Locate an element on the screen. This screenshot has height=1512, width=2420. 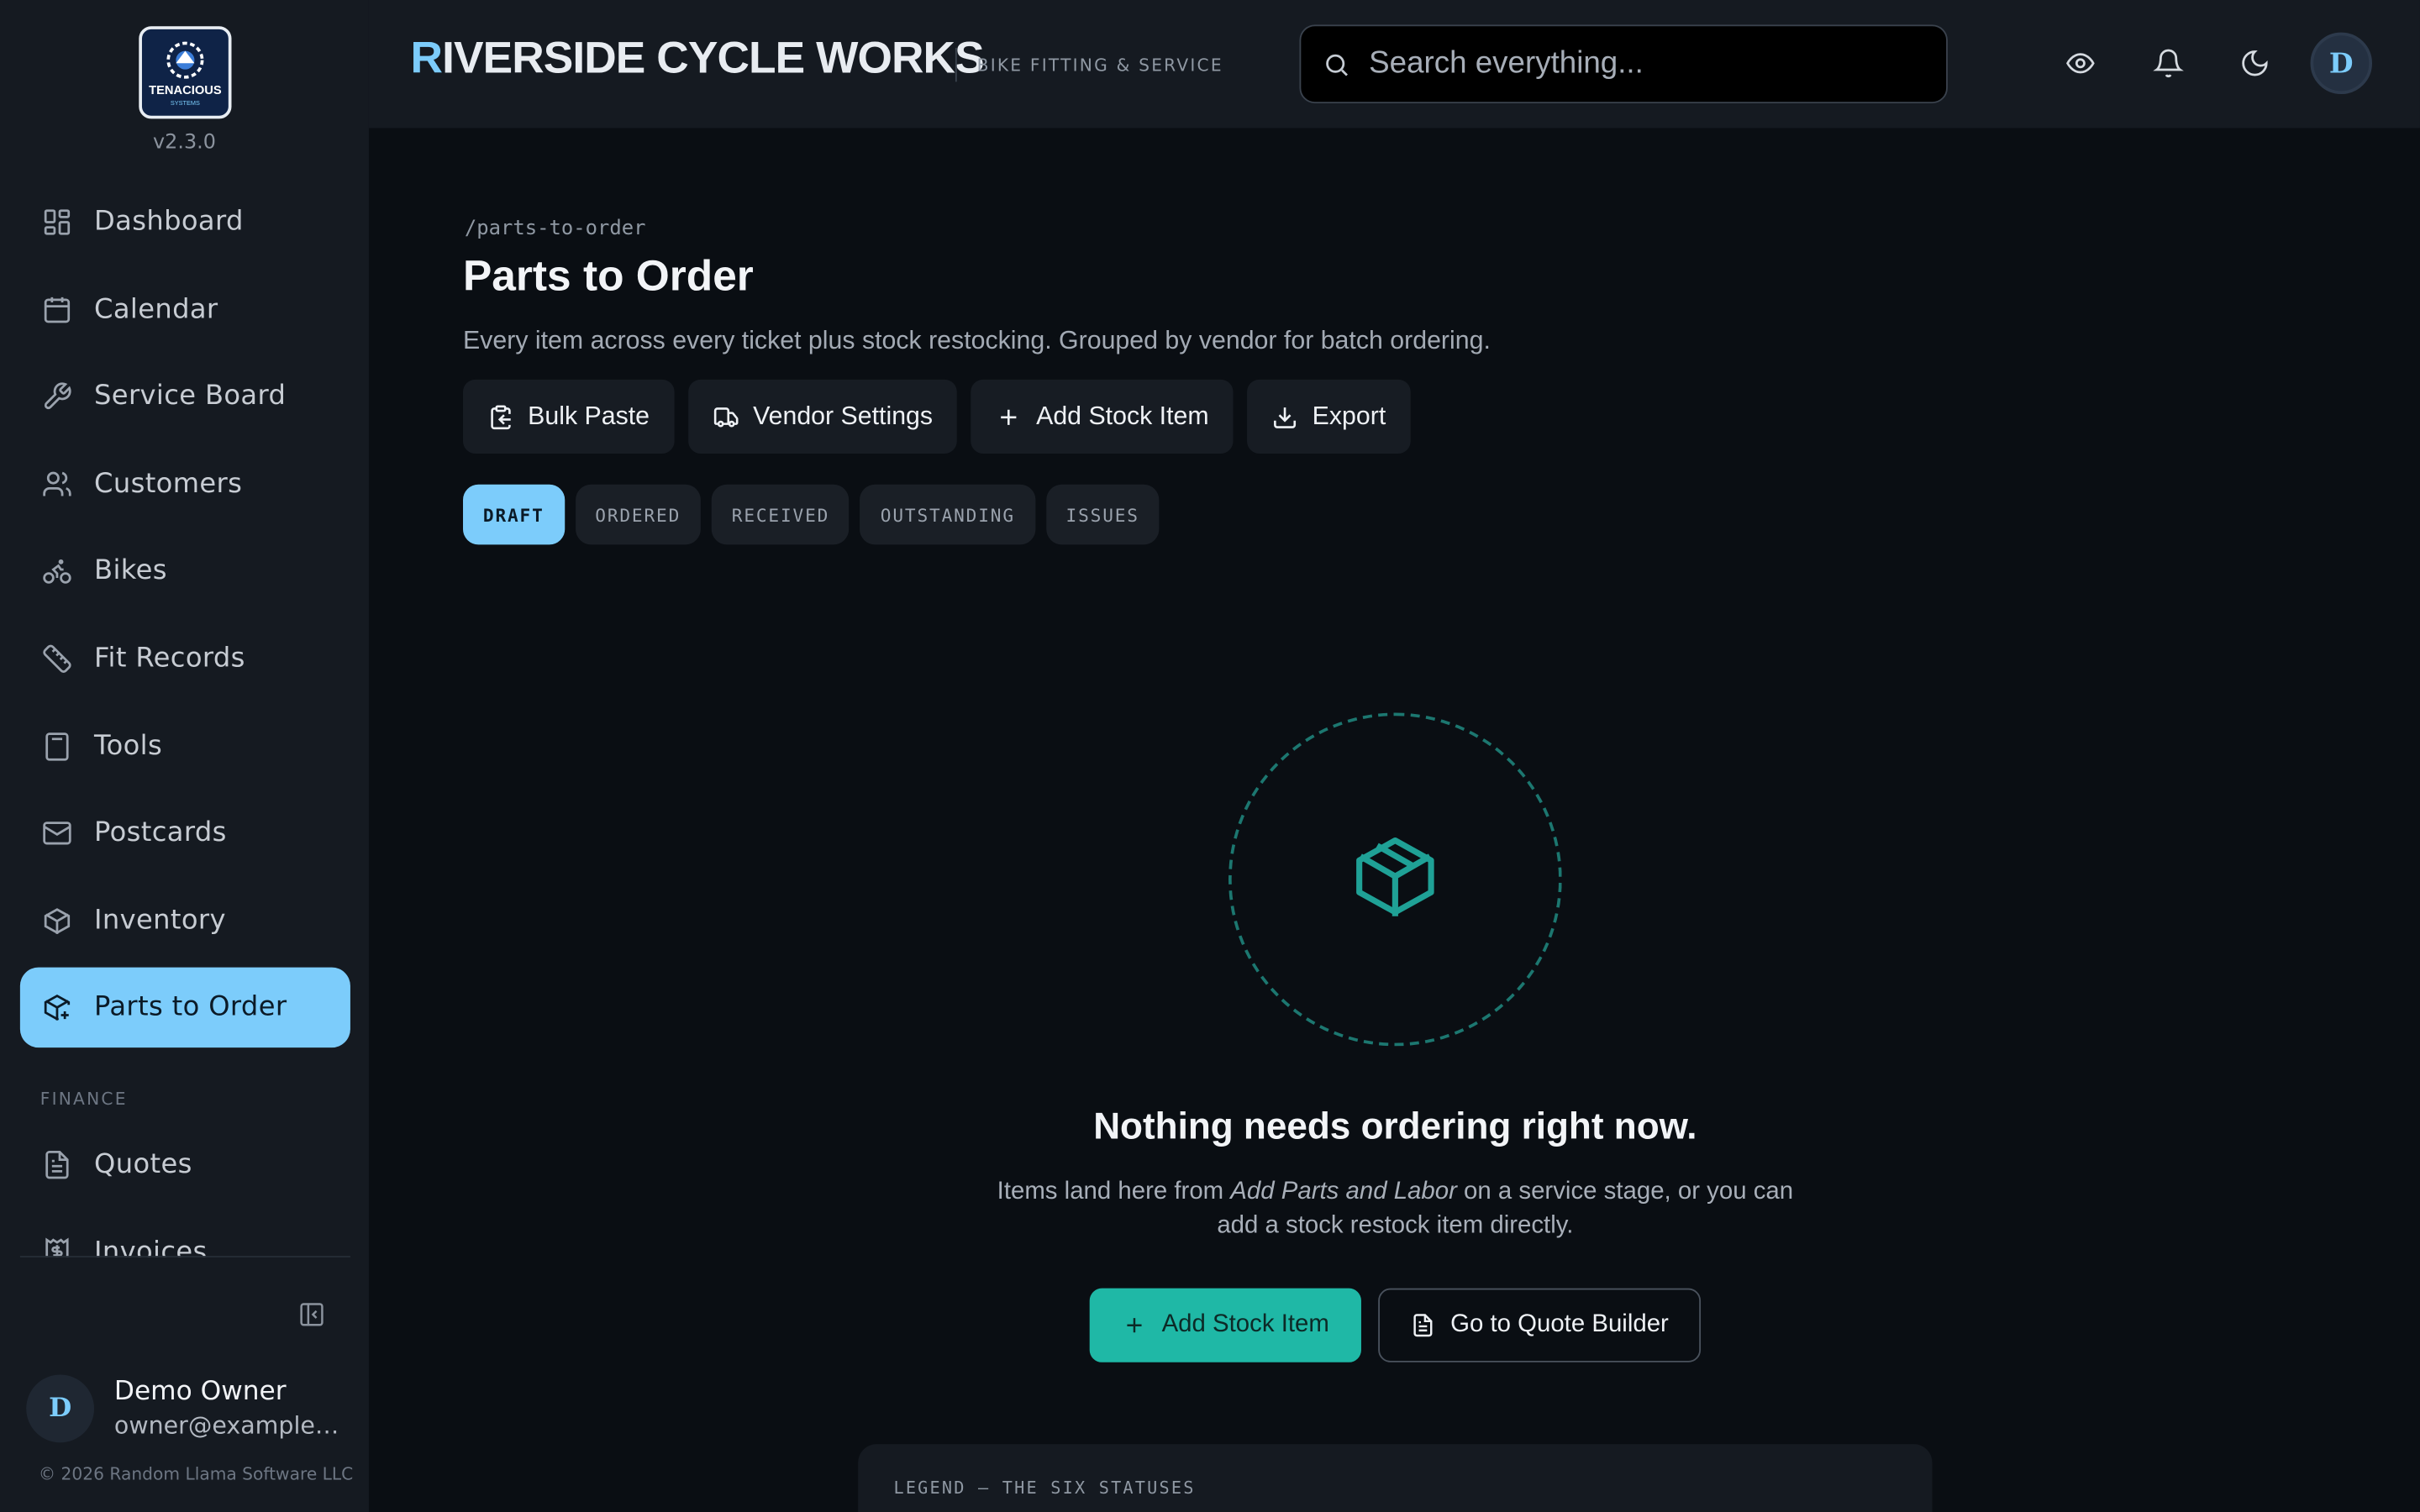
tab-ordered: ORDERED is located at coordinates (638, 514).